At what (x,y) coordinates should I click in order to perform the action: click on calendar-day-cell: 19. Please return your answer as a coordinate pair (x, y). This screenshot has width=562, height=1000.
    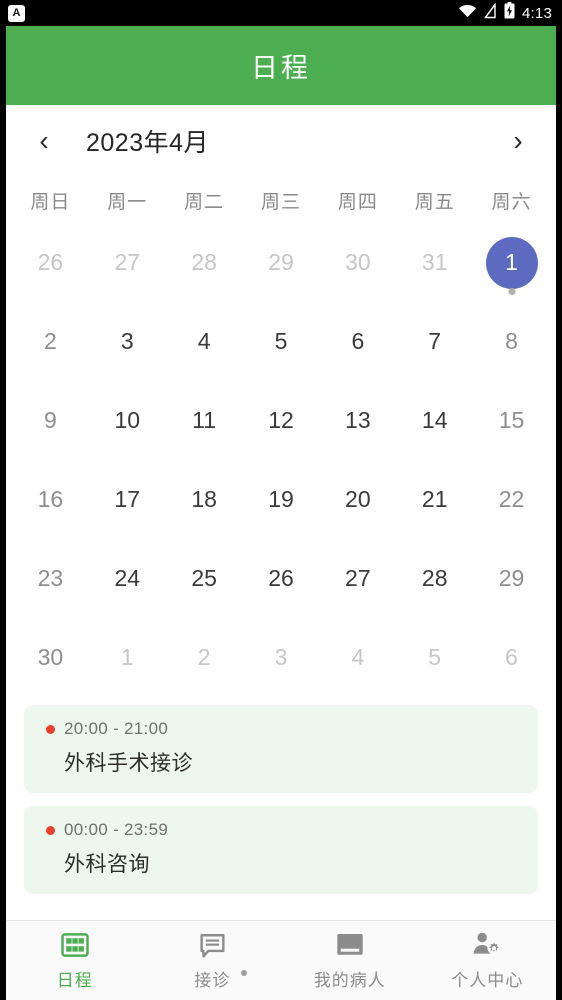
    Looking at the image, I should click on (281, 499).